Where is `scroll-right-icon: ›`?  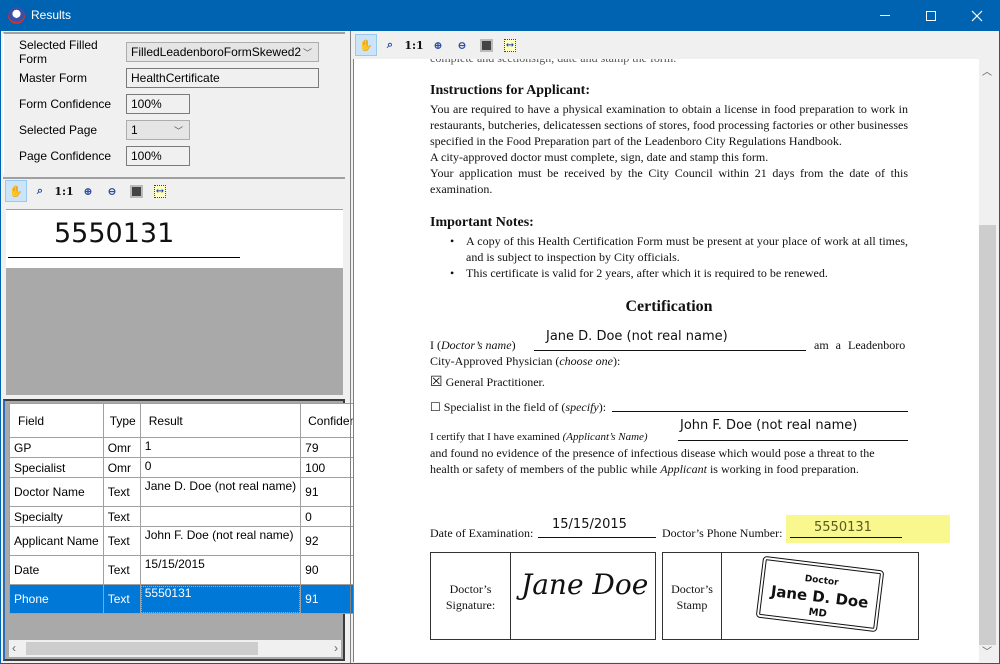 scroll-right-icon: › is located at coordinates (336, 648).